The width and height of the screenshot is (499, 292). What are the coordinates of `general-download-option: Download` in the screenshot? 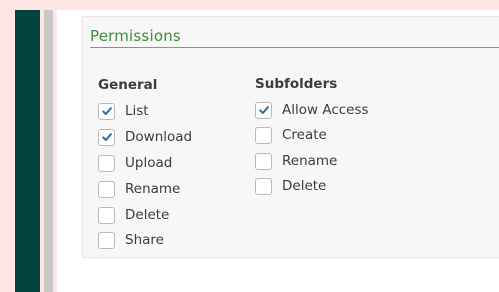 It's located at (145, 137).